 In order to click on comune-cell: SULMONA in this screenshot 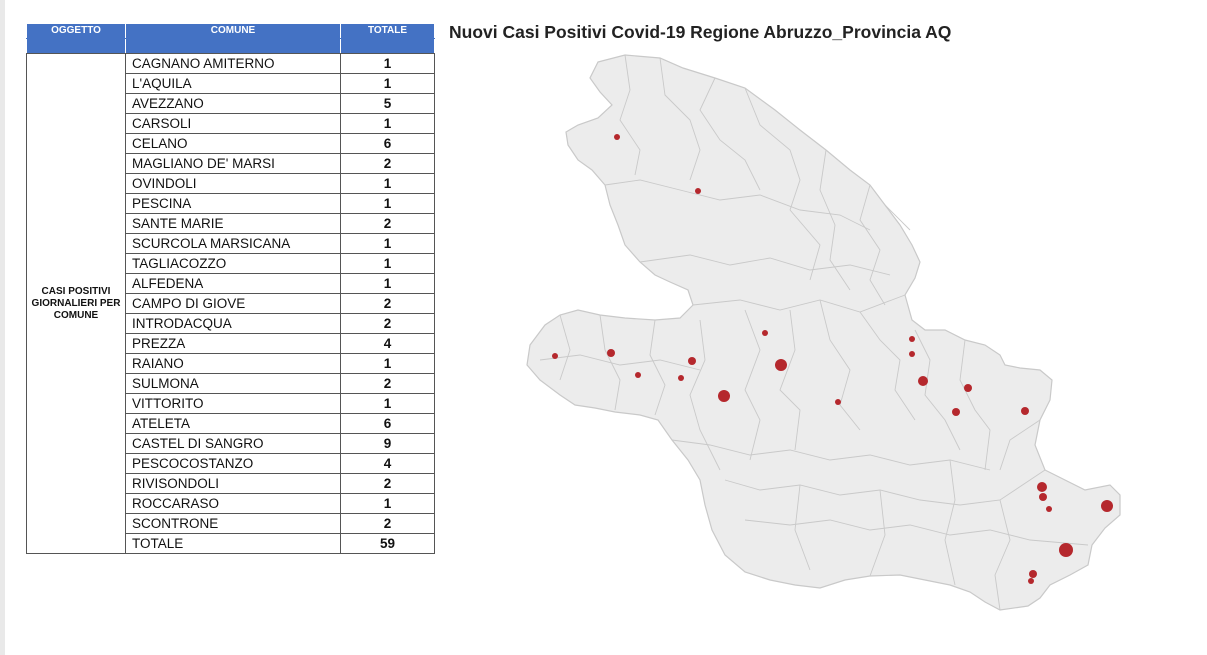, I will do `click(233, 383)`.